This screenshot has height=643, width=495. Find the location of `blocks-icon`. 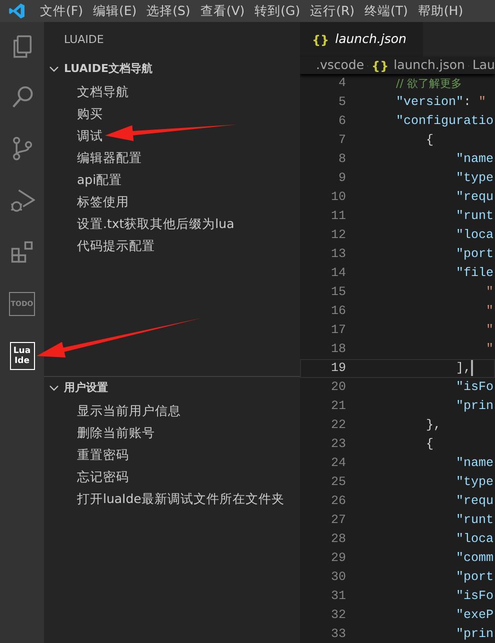

blocks-icon is located at coordinates (22, 252).